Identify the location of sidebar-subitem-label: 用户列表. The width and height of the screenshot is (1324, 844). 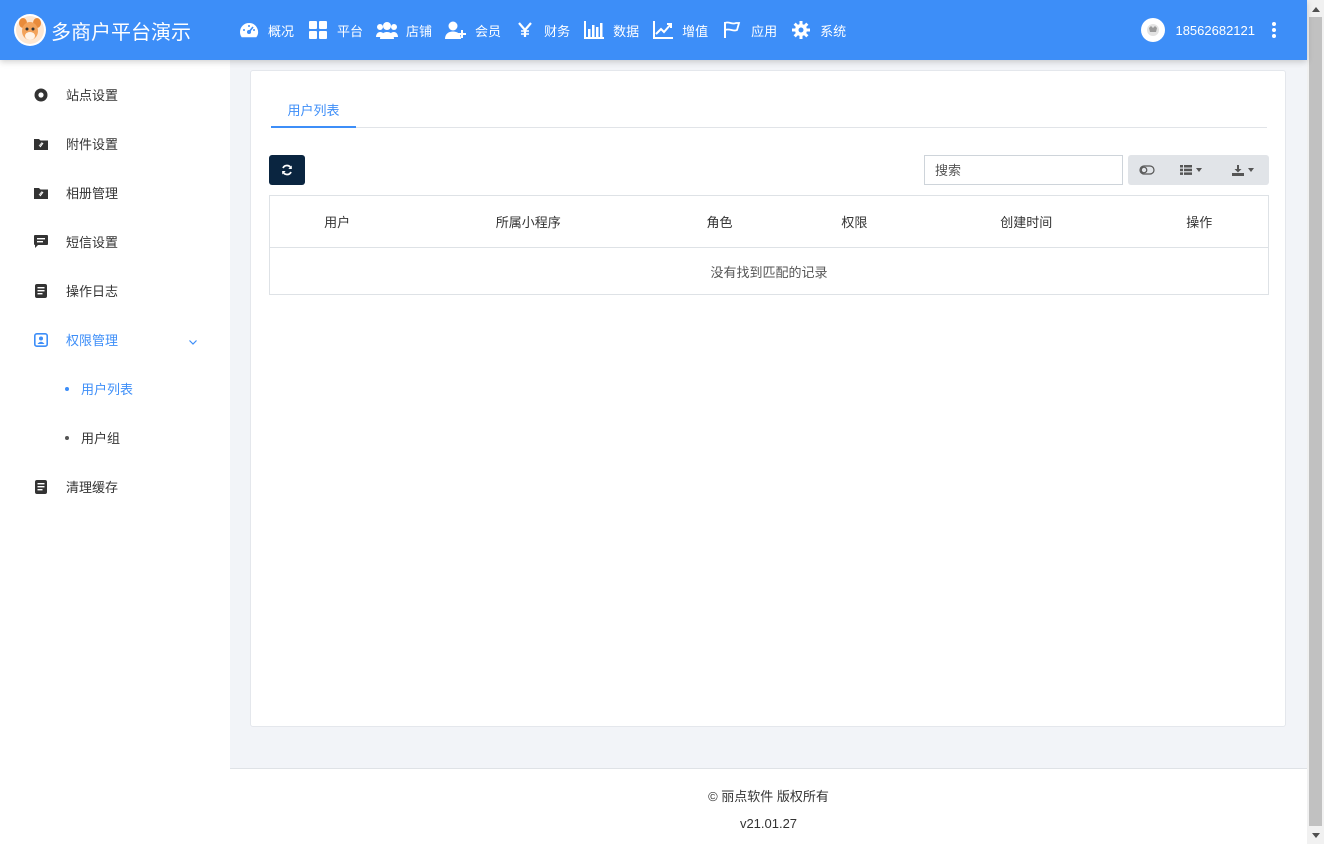
(107, 389).